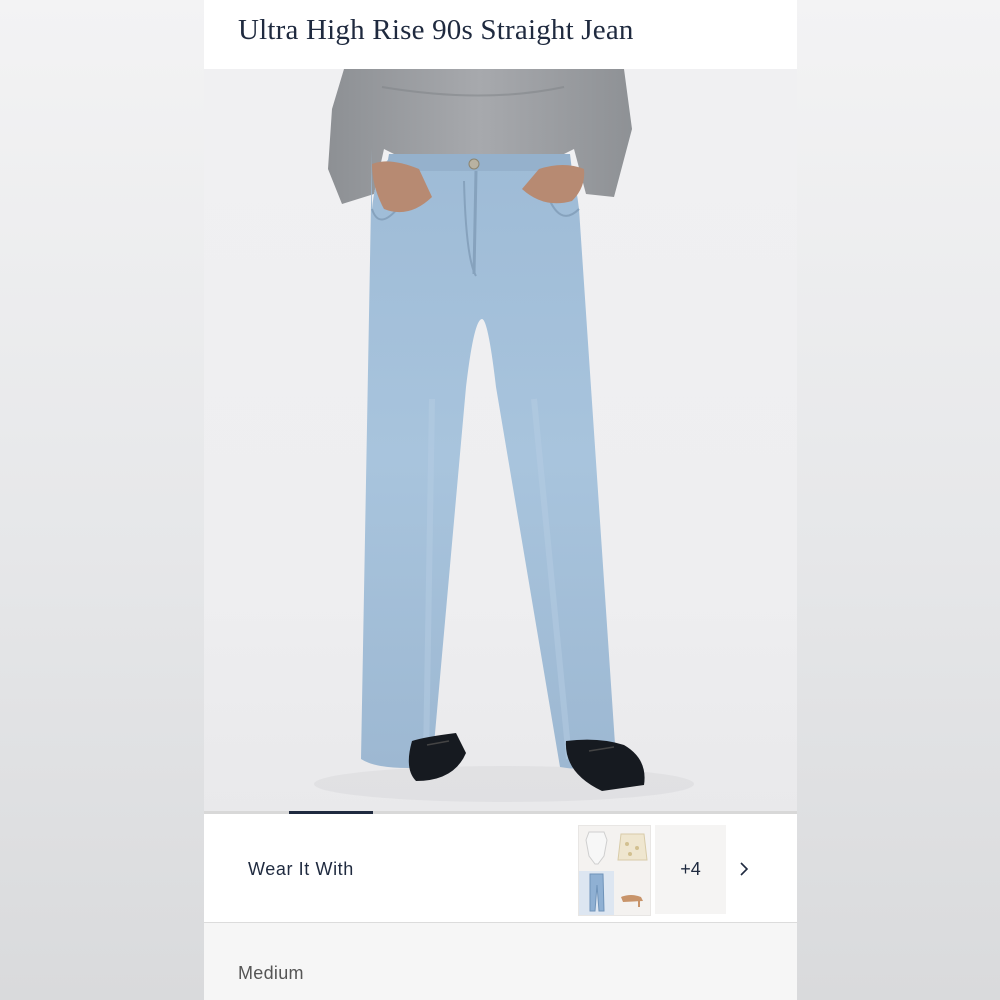  What do you see at coordinates (500, 868) in the screenshot?
I see `wear-it-with-row: Wear It With +4` at bounding box center [500, 868].